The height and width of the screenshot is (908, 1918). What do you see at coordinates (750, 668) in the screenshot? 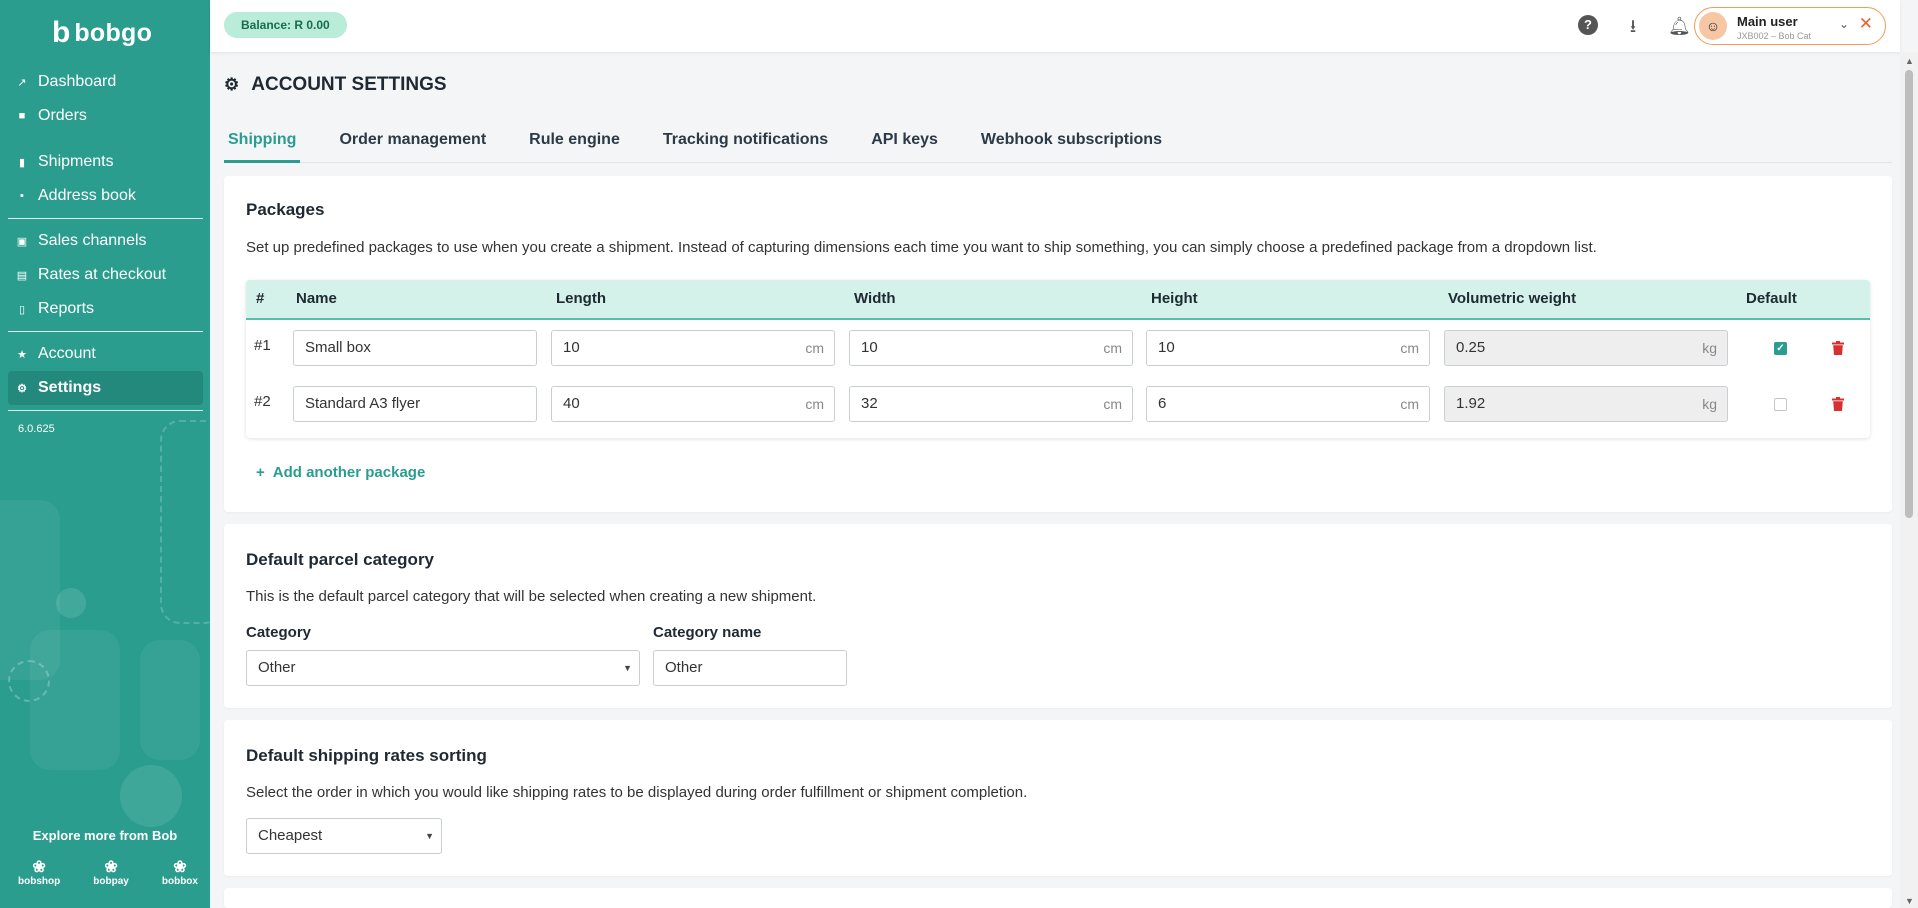
I see `category-name-input: Other` at bounding box center [750, 668].